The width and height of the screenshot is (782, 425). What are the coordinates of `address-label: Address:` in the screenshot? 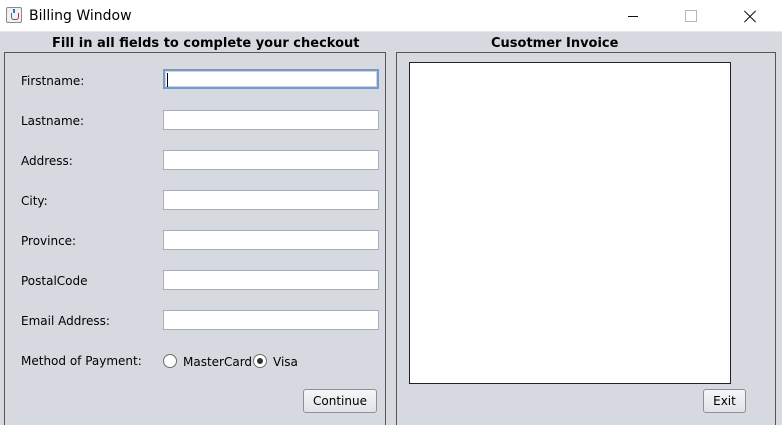 It's located at (47, 161).